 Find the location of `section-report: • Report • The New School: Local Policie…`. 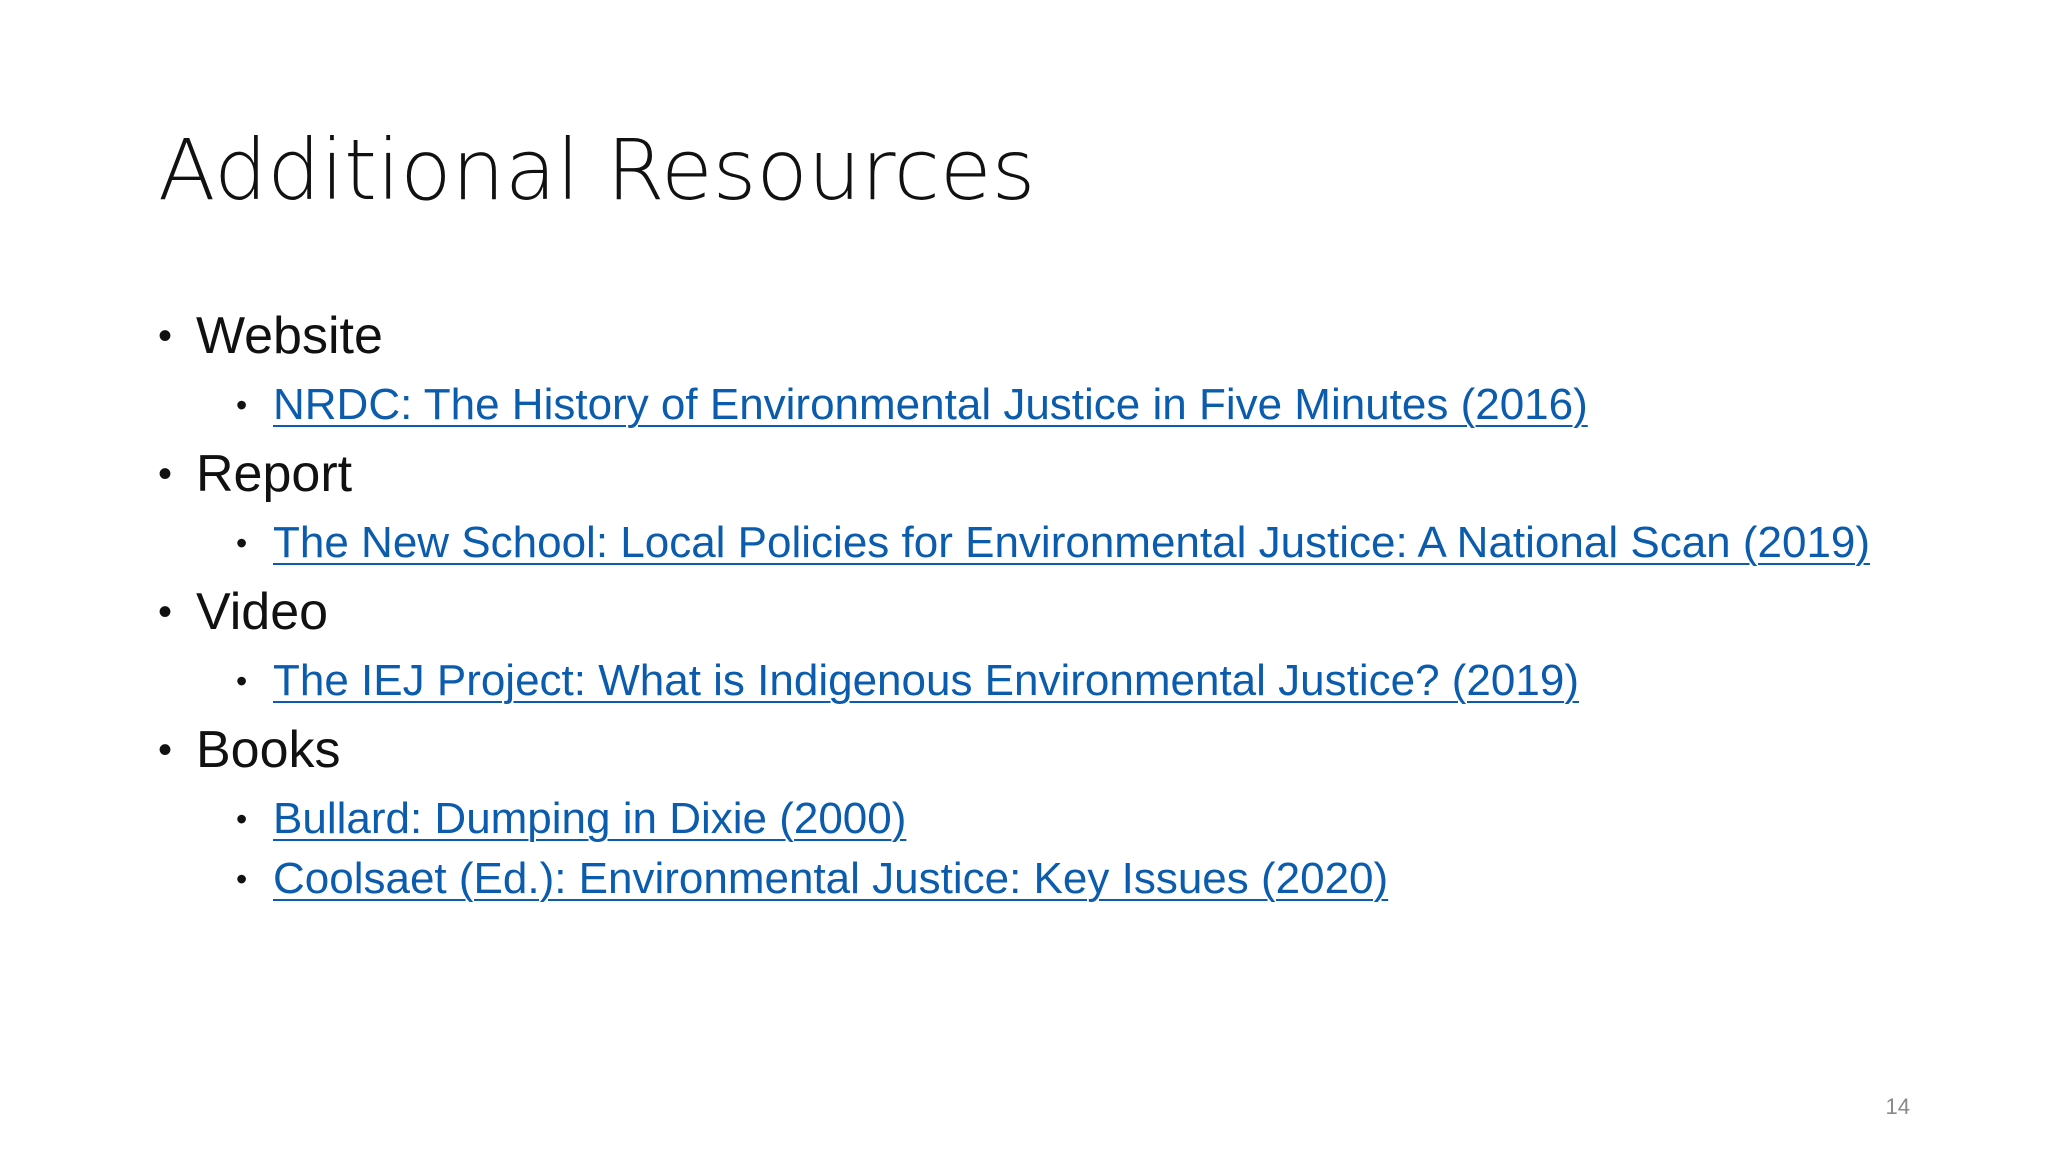

section-report: • Report • The New School: Local Policie… is located at coordinates (1038, 504).